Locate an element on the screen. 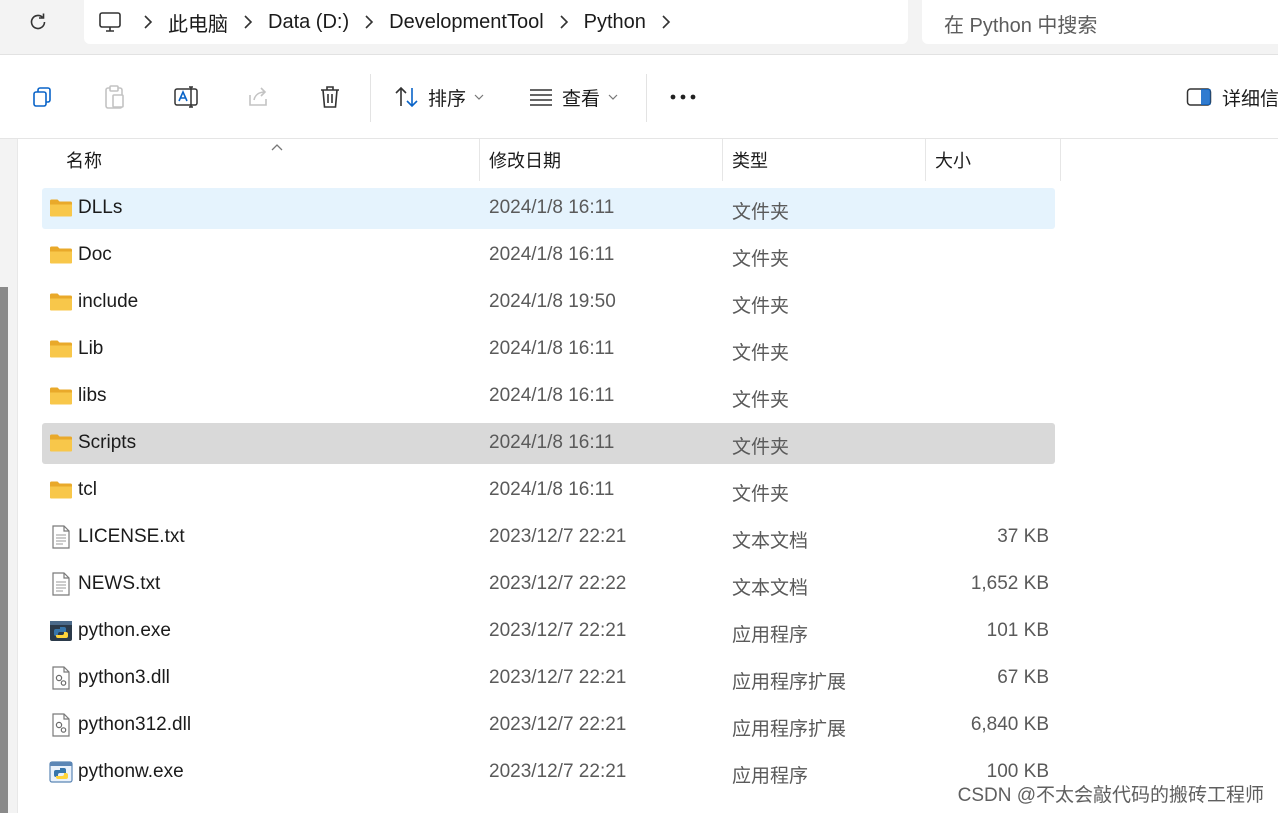 Image resolution: width=1278 pixels, height=813 pixels. file-type: 应用程序 is located at coordinates (770, 635).